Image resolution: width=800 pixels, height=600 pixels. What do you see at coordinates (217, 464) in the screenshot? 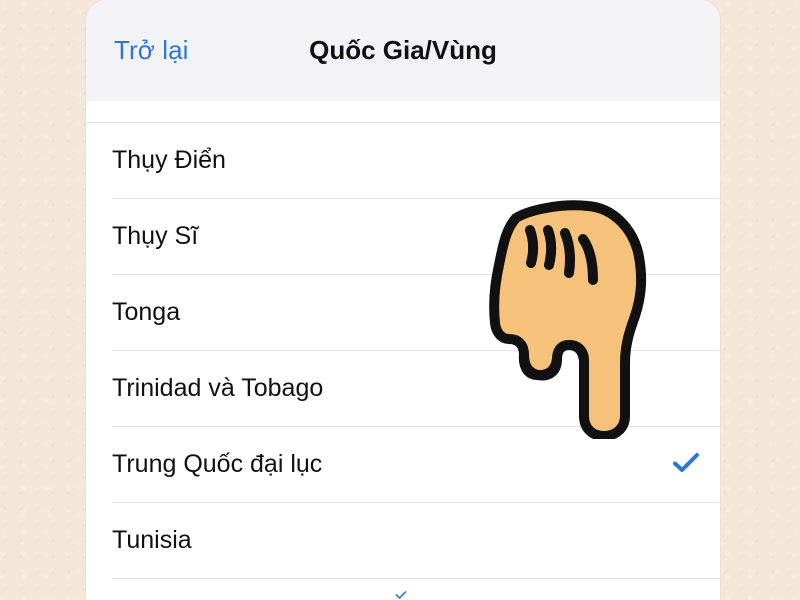
I see `list-item-label: Trung Quốc đại lục` at bounding box center [217, 464].